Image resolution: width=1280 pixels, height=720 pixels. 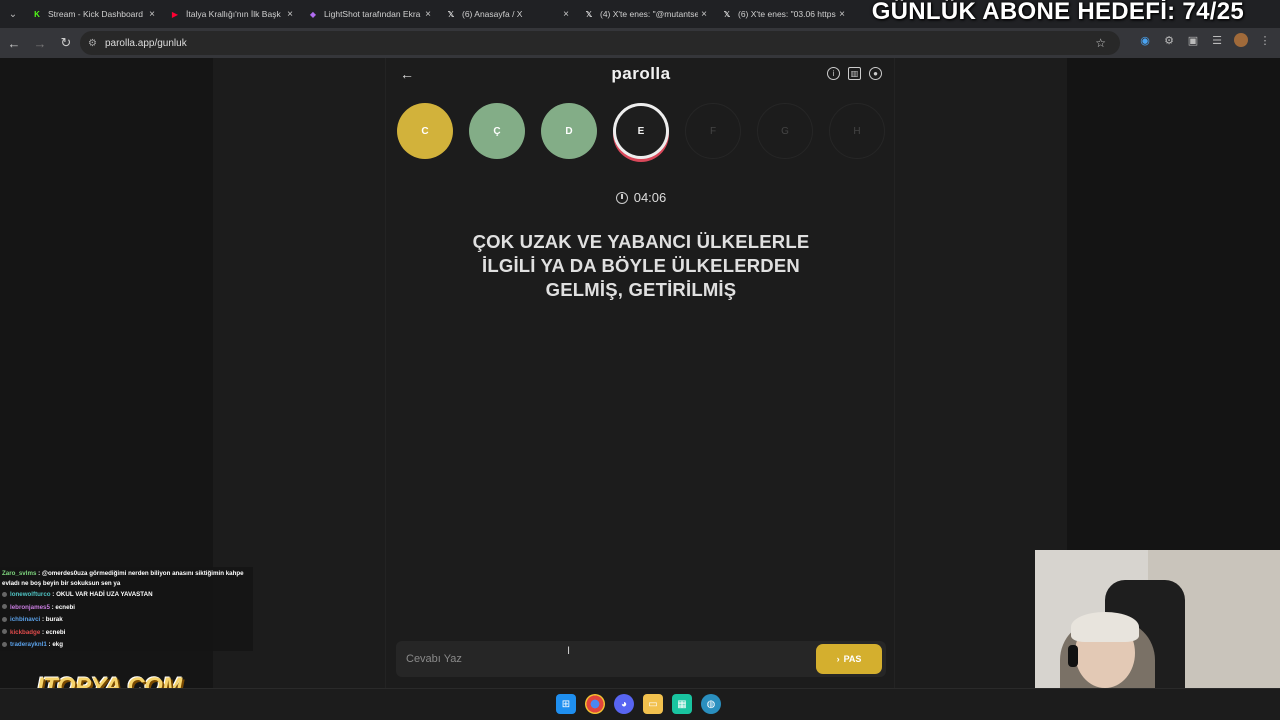 What do you see at coordinates (126, 633) in the screenshot?
I see `chat-message: kickbadge : ecnebi` at bounding box center [126, 633].